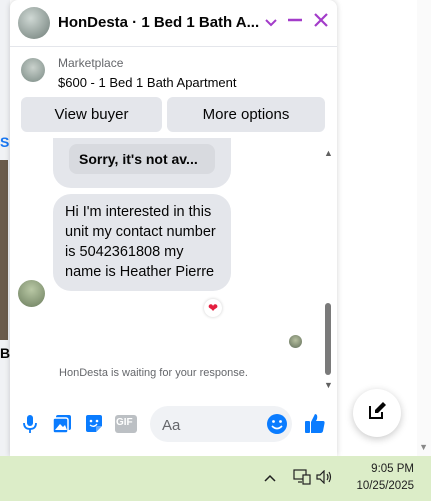 This screenshot has height=501, width=431. Describe the element at coordinates (213, 308) in the screenshot. I see `heart-reaction-icon: ❤` at that location.